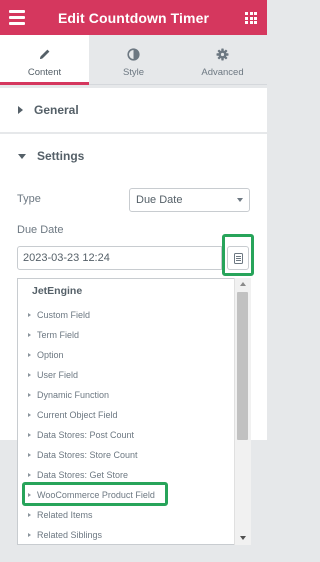 Image resolution: width=320 pixels, height=562 pixels. I want to click on list-item: Data Stores: Post Count, so click(81, 435).